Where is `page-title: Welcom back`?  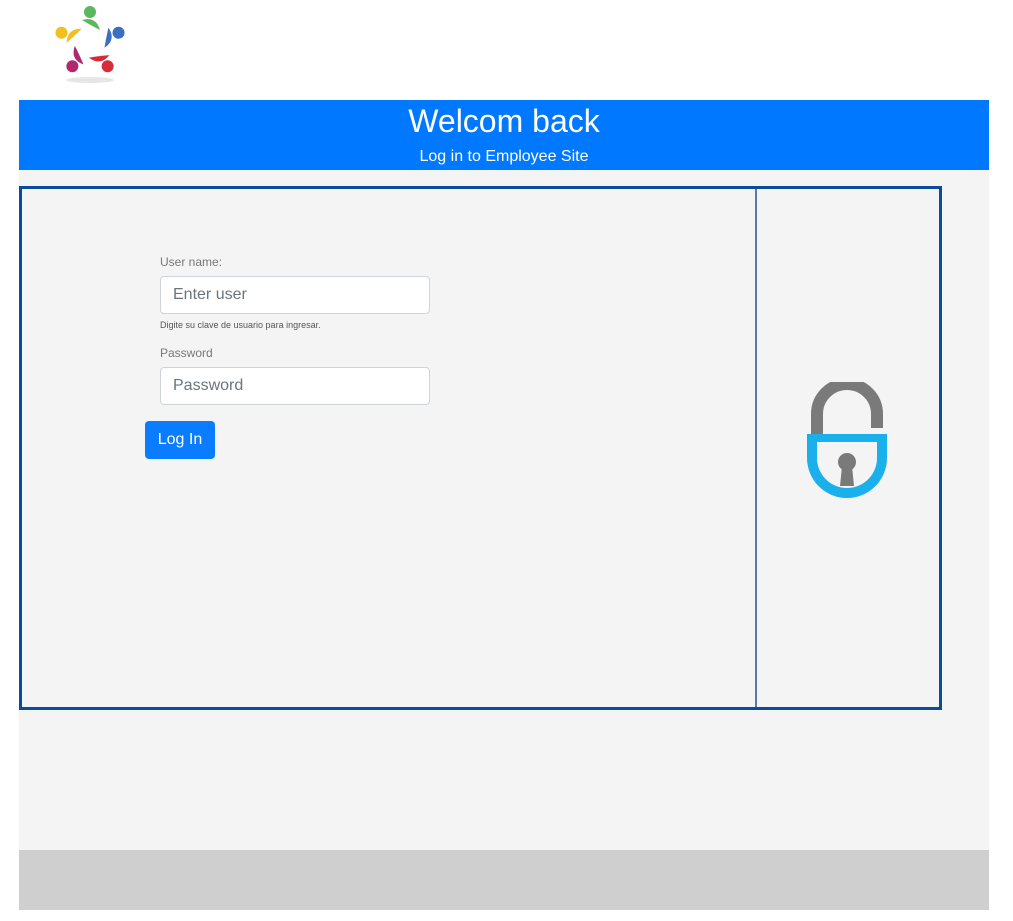
page-title: Welcom back is located at coordinates (504, 121).